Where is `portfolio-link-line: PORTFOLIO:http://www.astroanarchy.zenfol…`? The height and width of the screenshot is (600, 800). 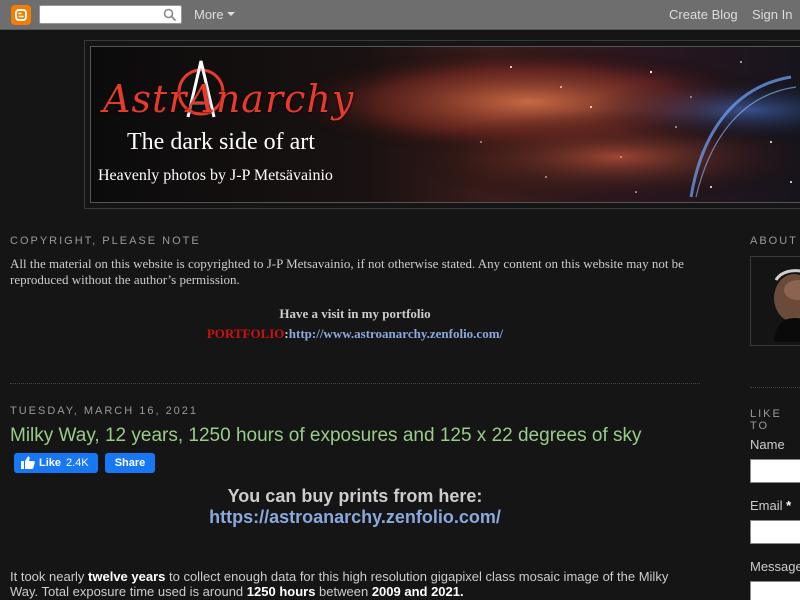 portfolio-link-line: PORTFOLIO:http://www.astroanarchy.zenfol… is located at coordinates (355, 334).